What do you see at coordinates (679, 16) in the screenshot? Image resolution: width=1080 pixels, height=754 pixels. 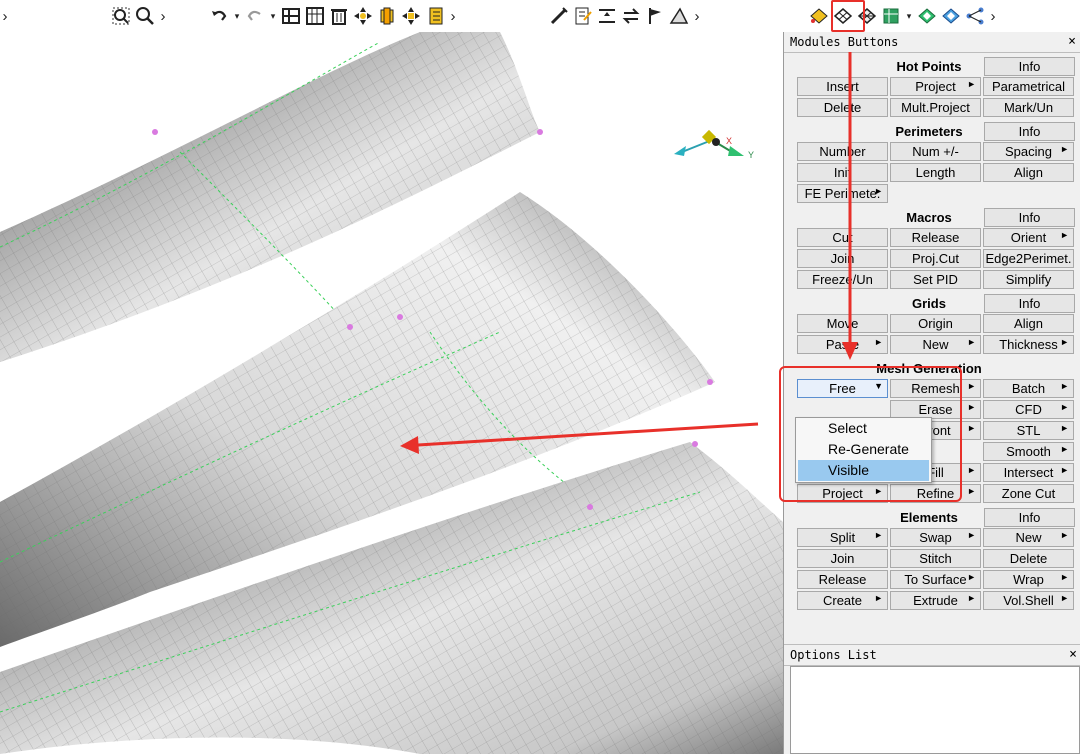 I see `angle-icon` at bounding box center [679, 16].